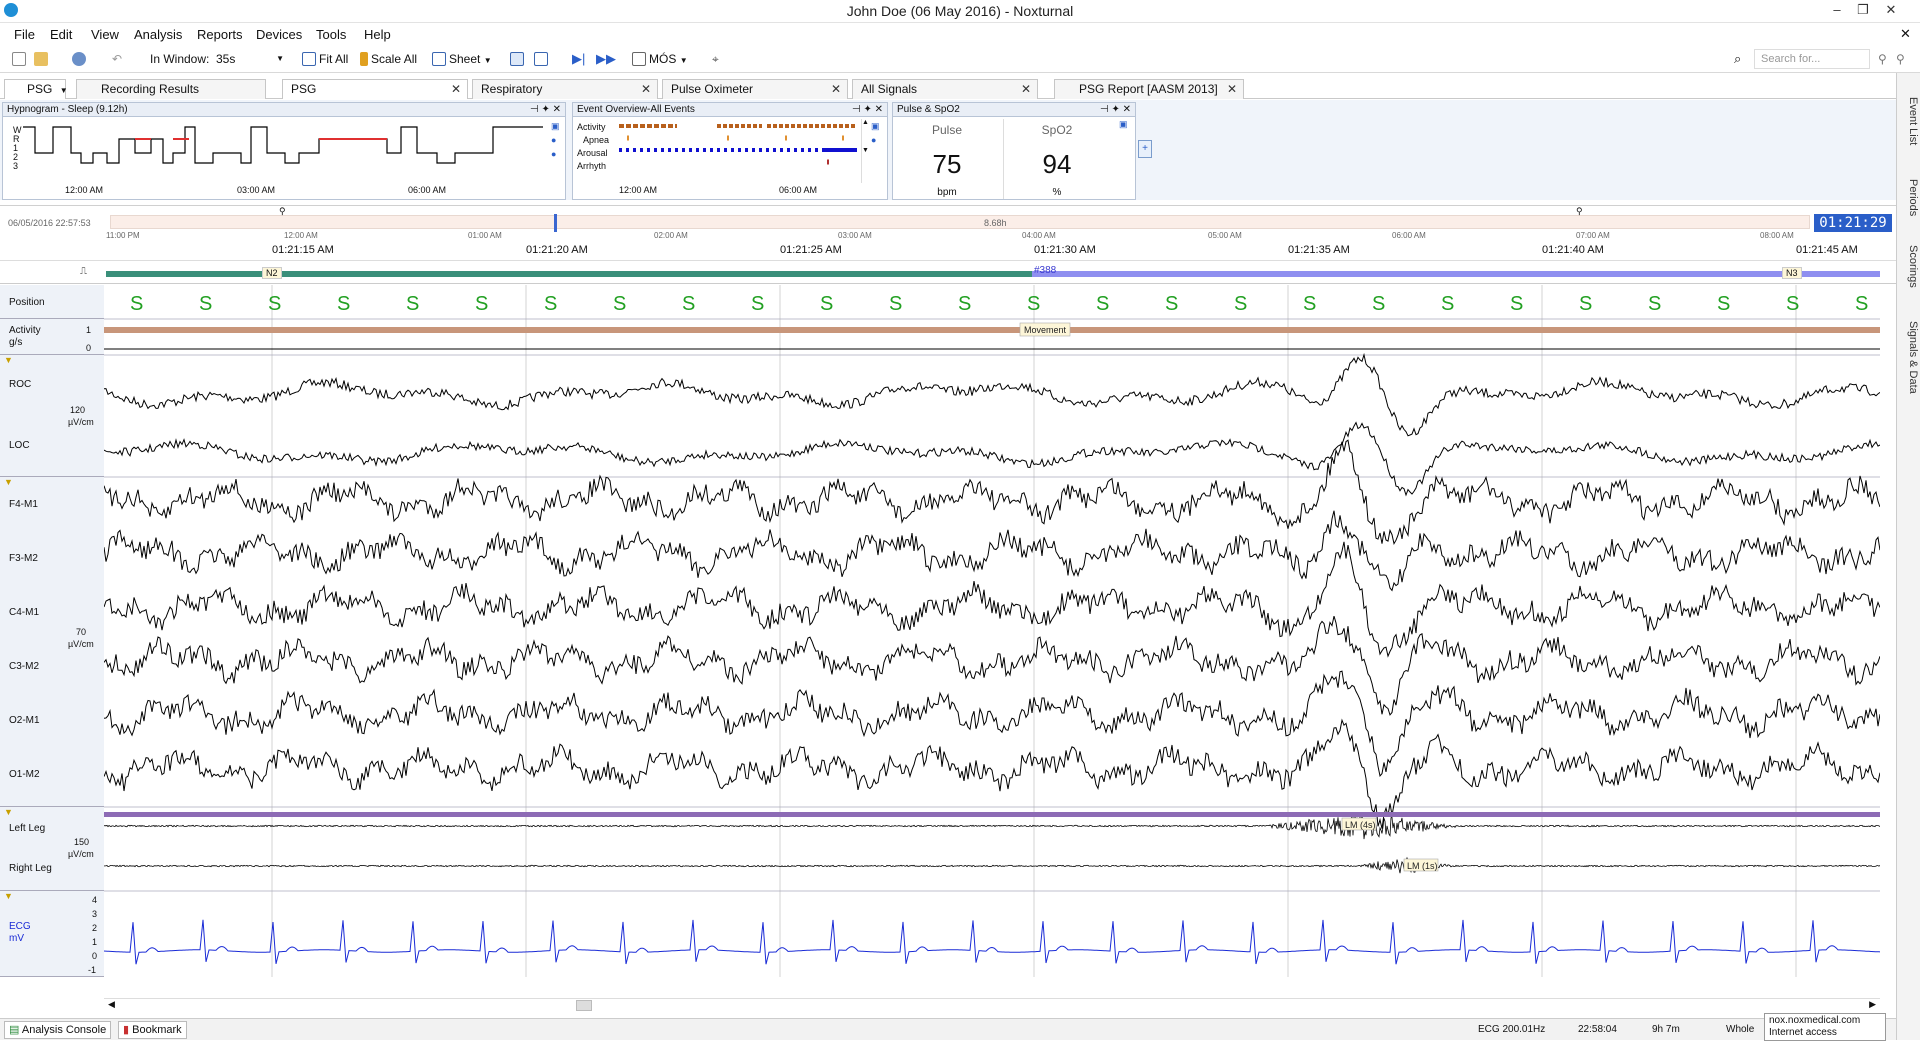  I want to click on pulse-side-tools: ▣, so click(1126, 124).